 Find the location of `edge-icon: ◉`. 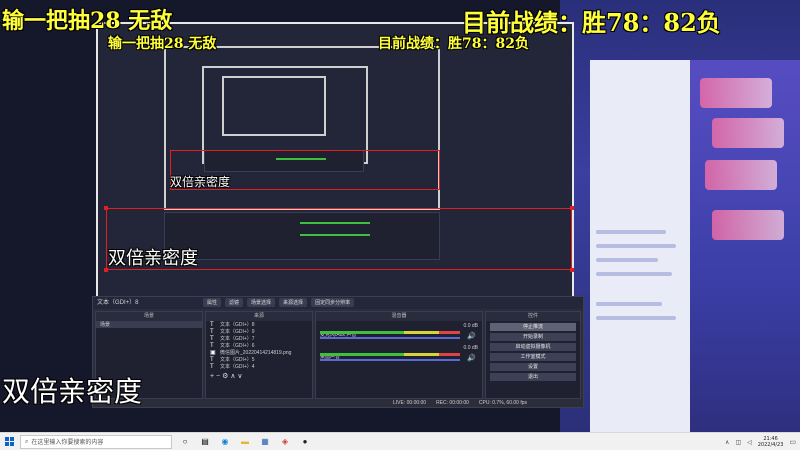

edge-icon: ◉ is located at coordinates (225, 442).